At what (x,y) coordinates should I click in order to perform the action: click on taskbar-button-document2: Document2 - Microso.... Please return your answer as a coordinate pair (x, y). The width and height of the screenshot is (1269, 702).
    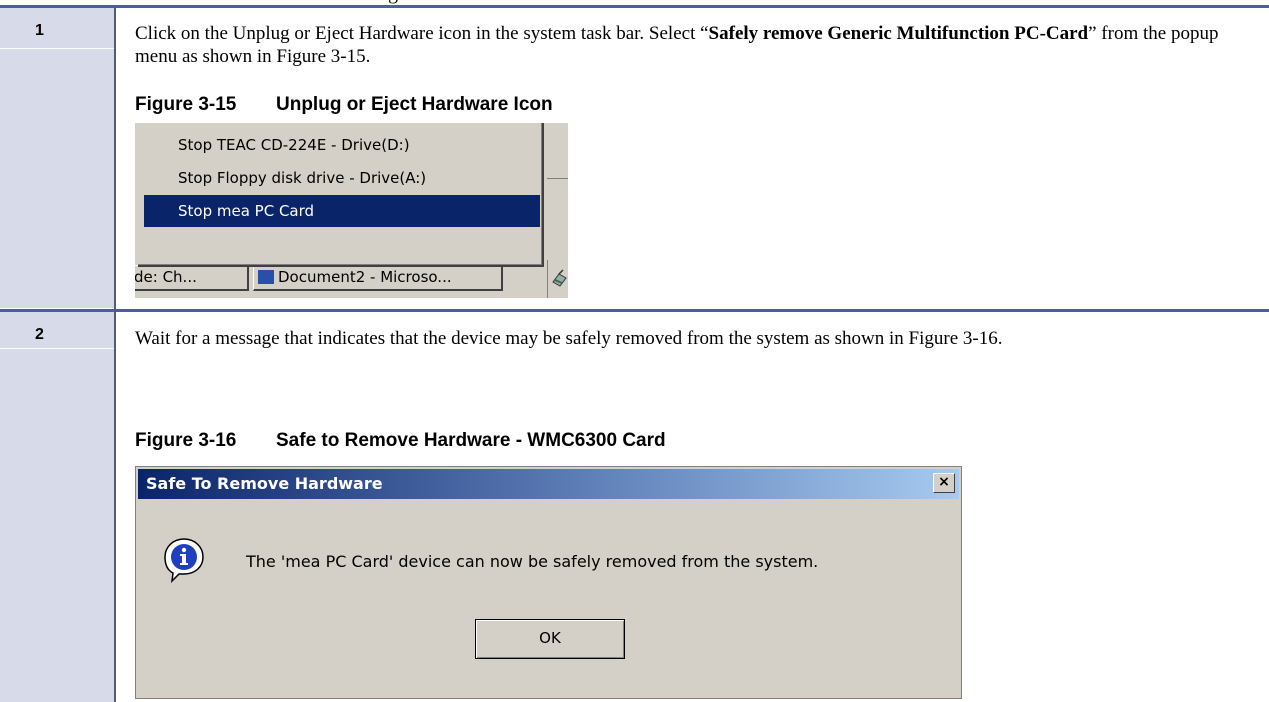
    Looking at the image, I should click on (378, 278).